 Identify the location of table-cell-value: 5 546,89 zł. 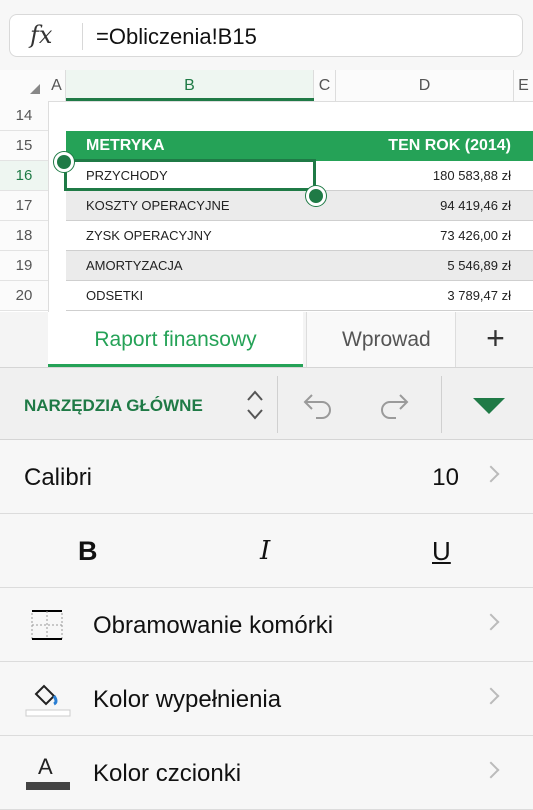
(479, 265).